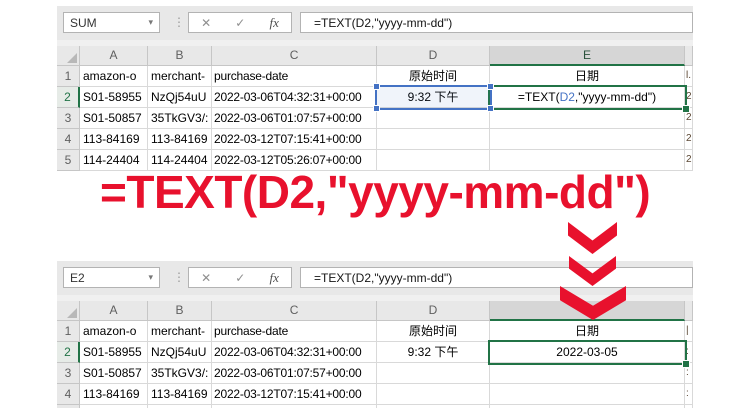 The width and height of the screenshot is (750, 408). Describe the element at coordinates (68, 160) in the screenshot. I see `row-header-5: 5` at that location.